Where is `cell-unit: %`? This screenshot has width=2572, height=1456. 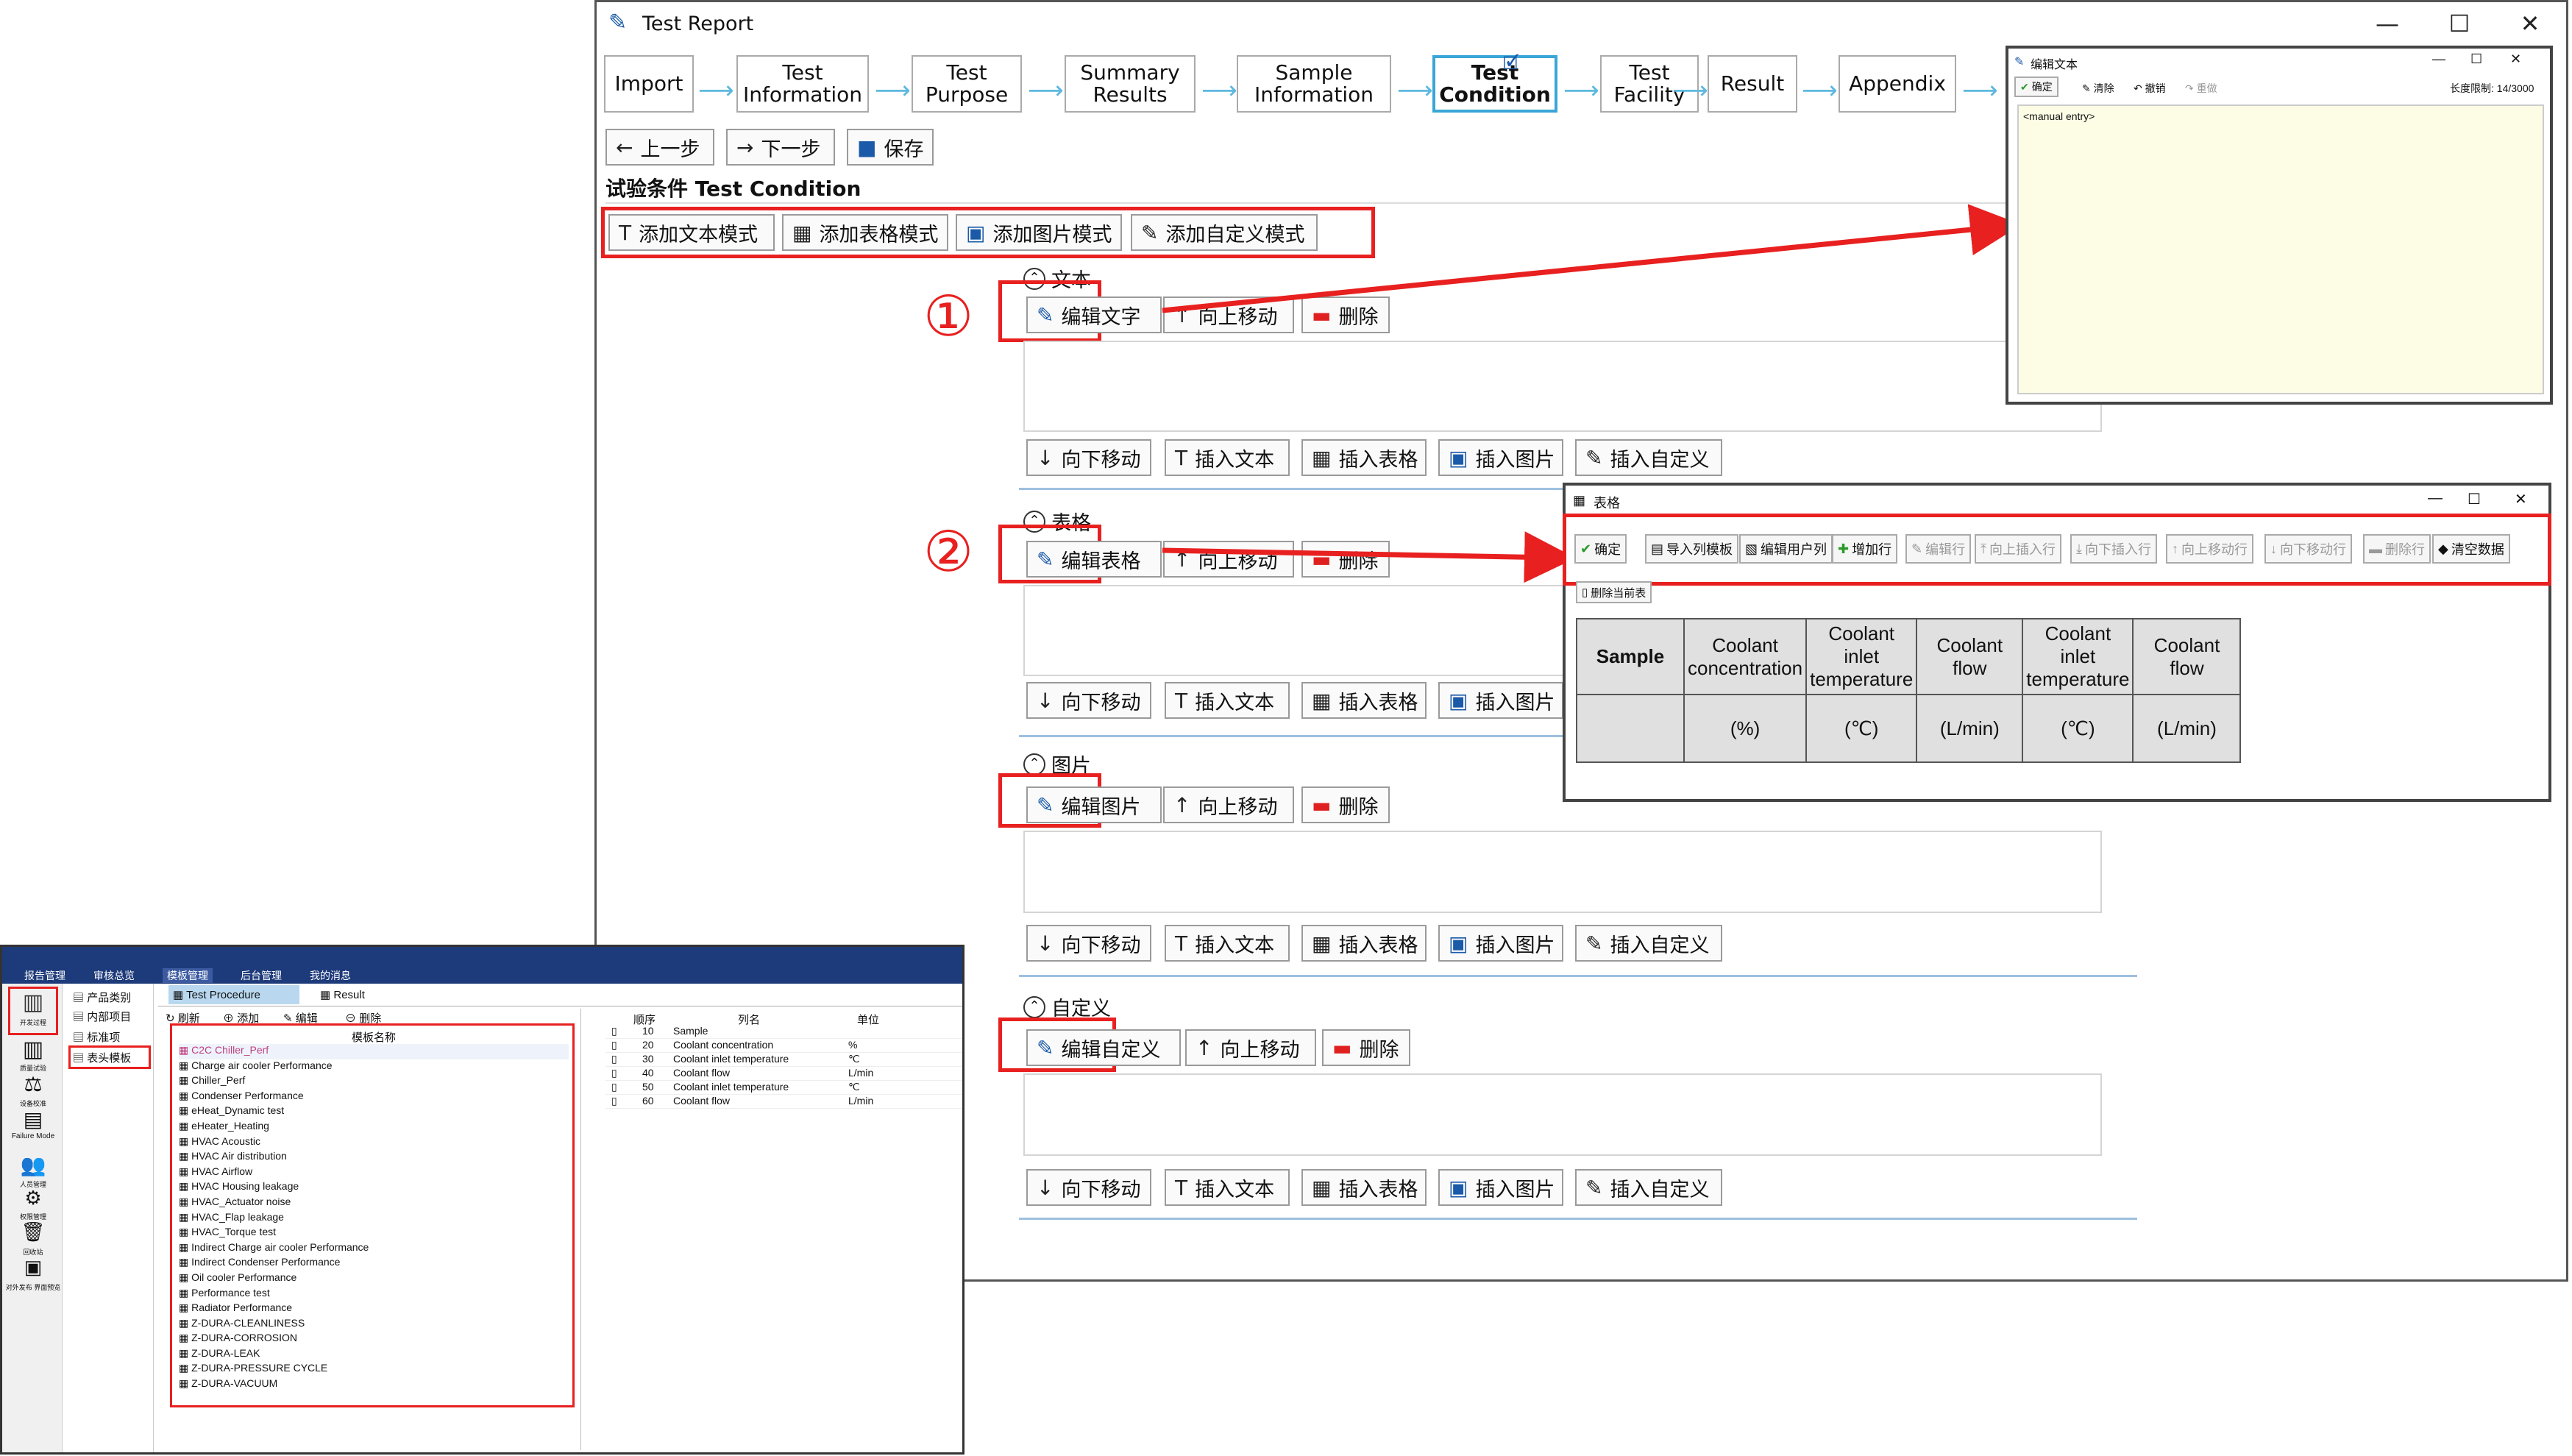
cell-unit: % is located at coordinates (853, 1045).